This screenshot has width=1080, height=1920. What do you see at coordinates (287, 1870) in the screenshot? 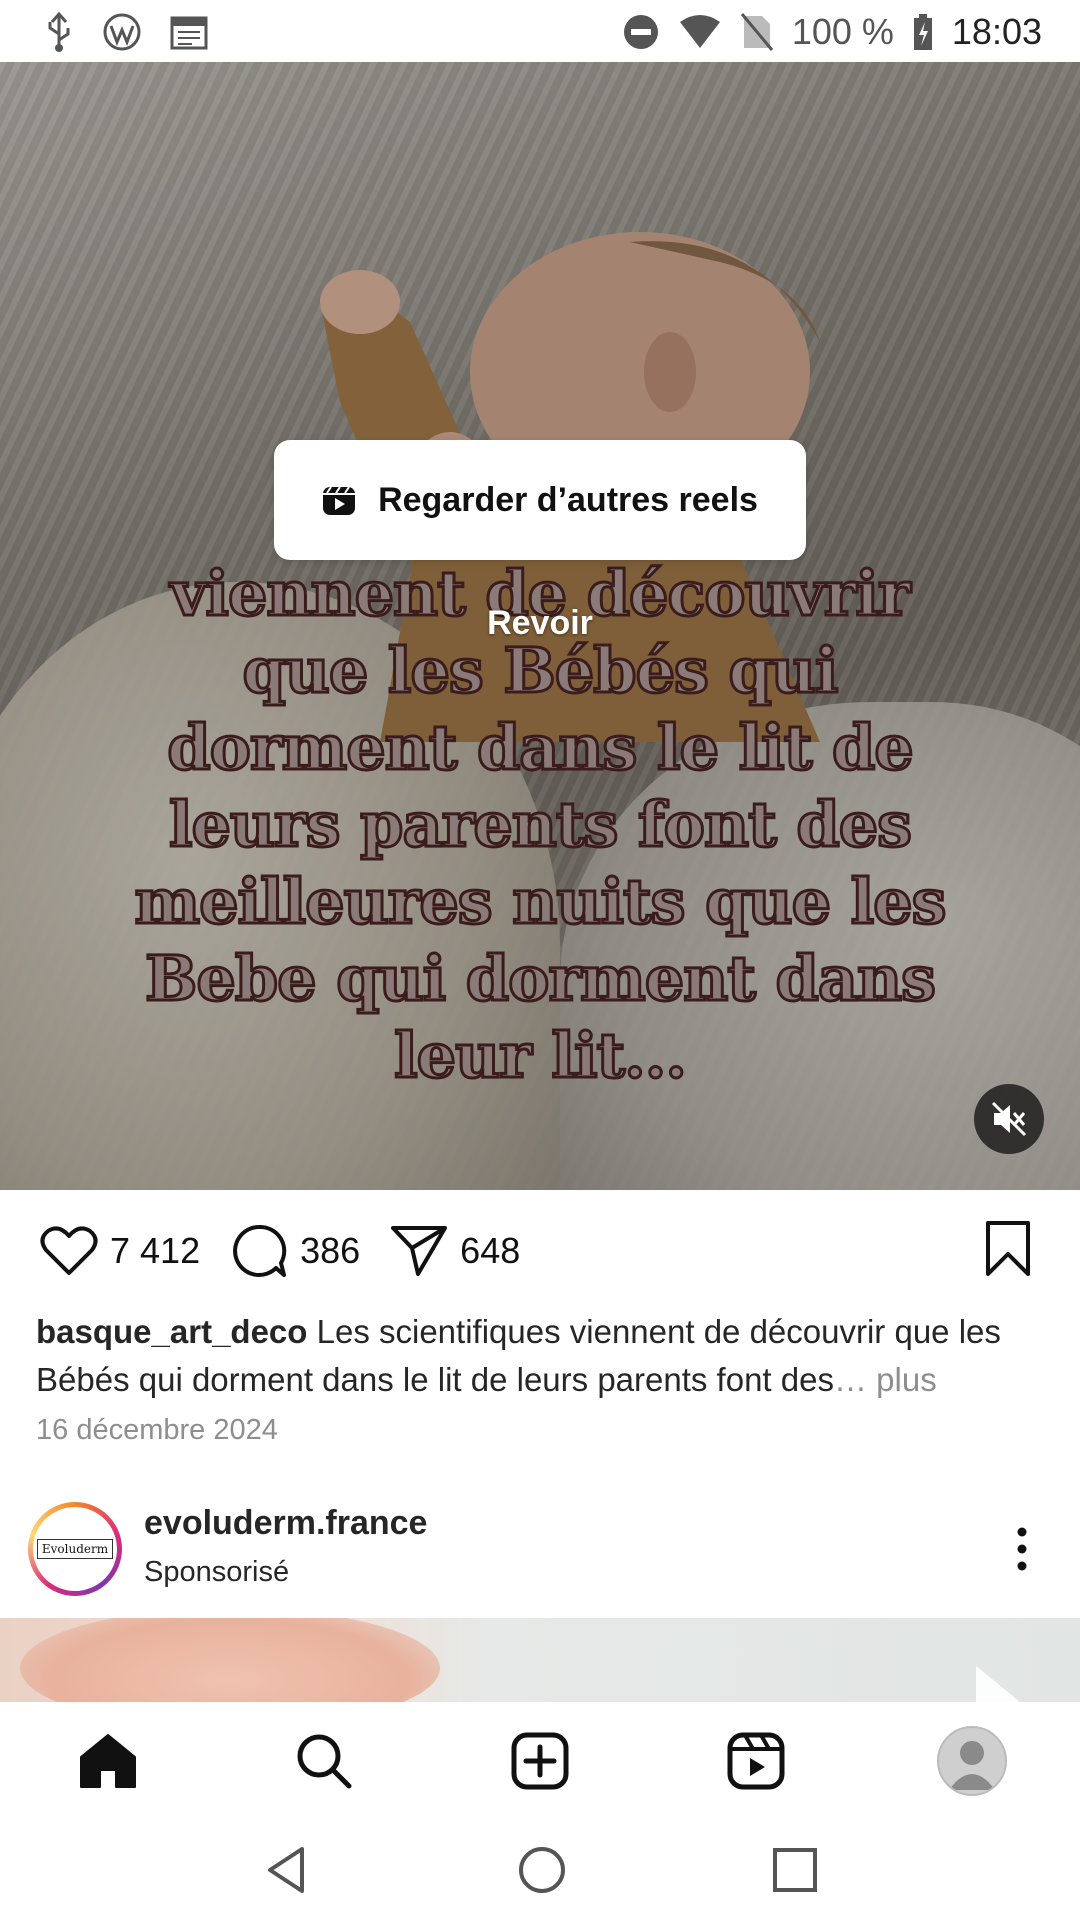
I see `back-icon` at bounding box center [287, 1870].